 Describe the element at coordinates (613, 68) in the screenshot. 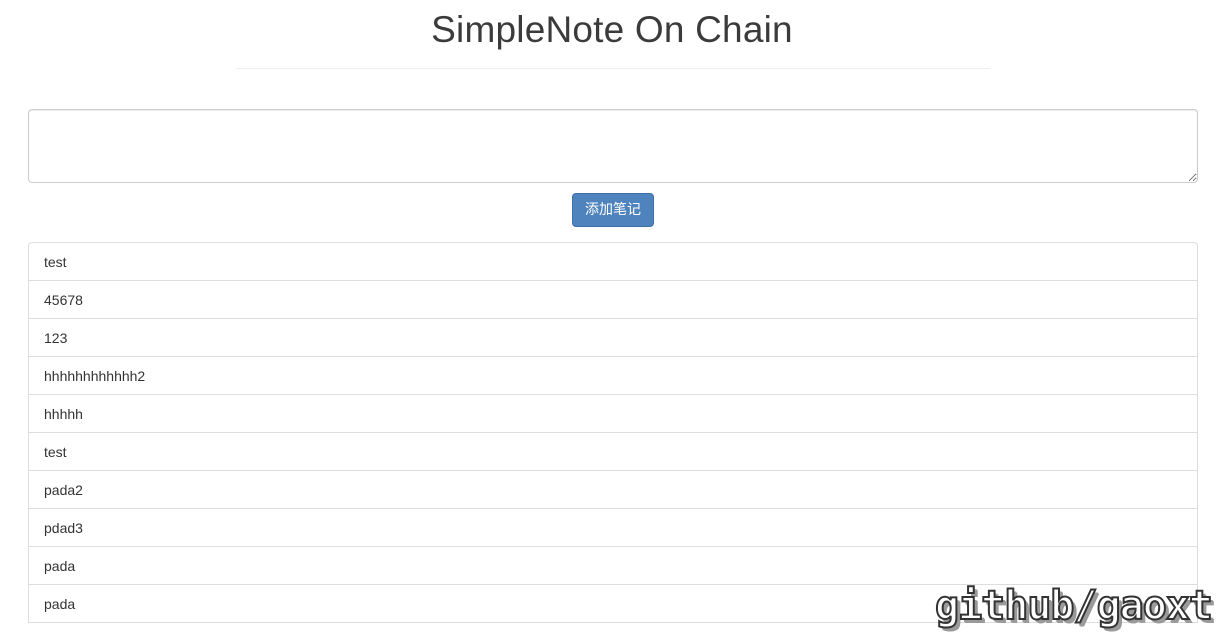

I see `title-divider` at that location.